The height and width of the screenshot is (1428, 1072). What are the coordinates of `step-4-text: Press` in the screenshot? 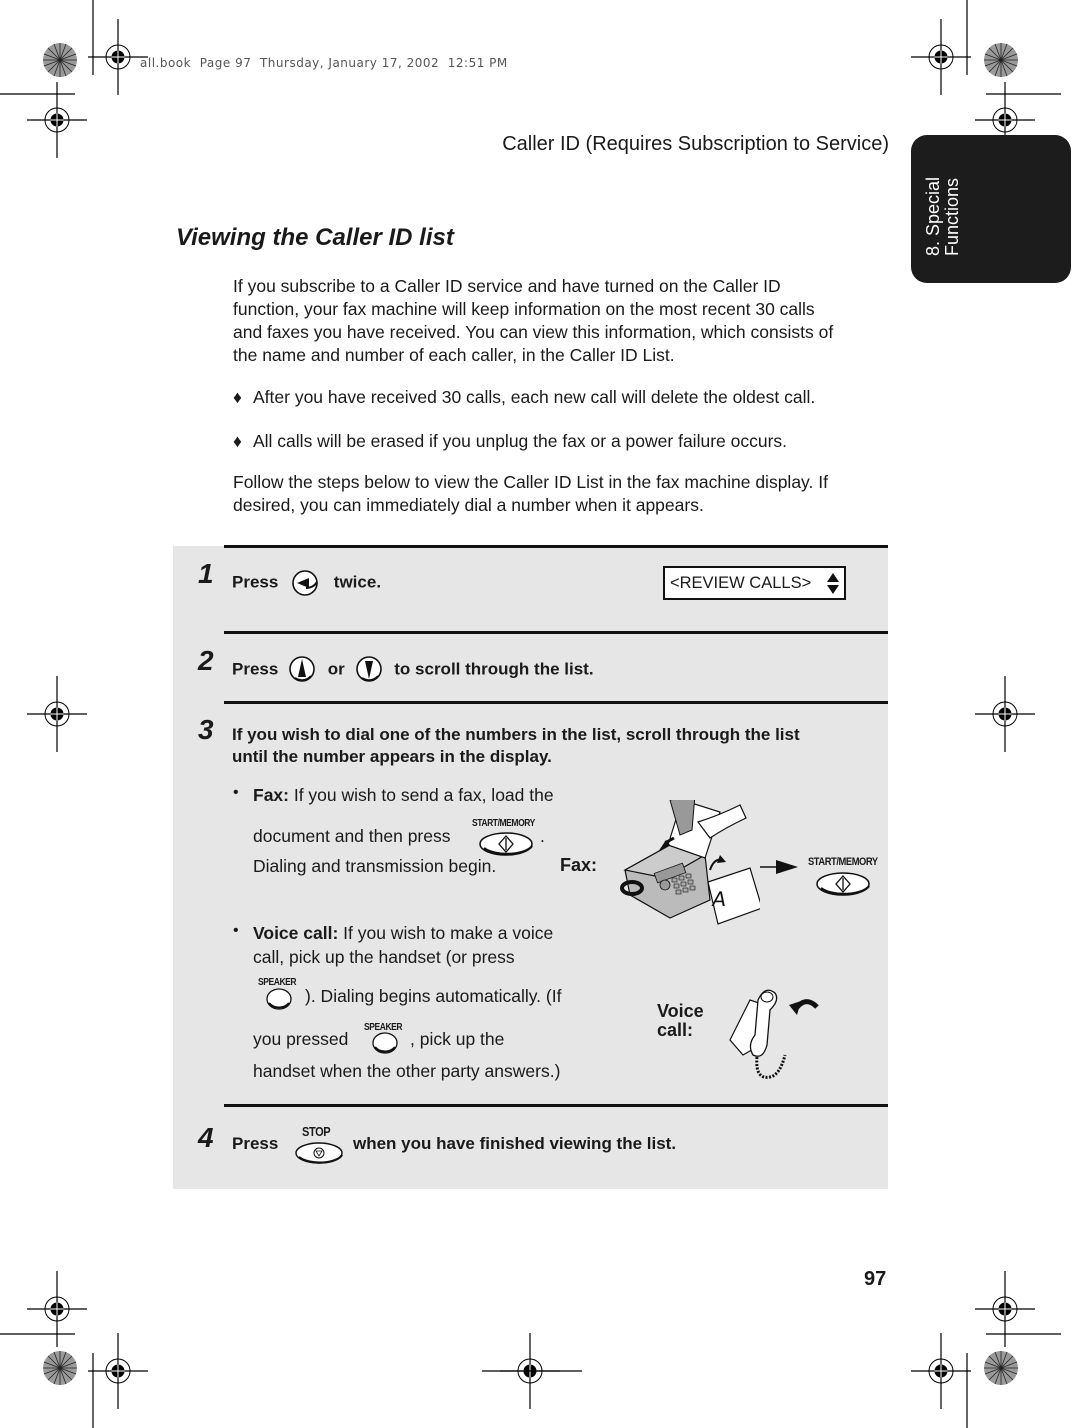 It's located at (255, 1144).